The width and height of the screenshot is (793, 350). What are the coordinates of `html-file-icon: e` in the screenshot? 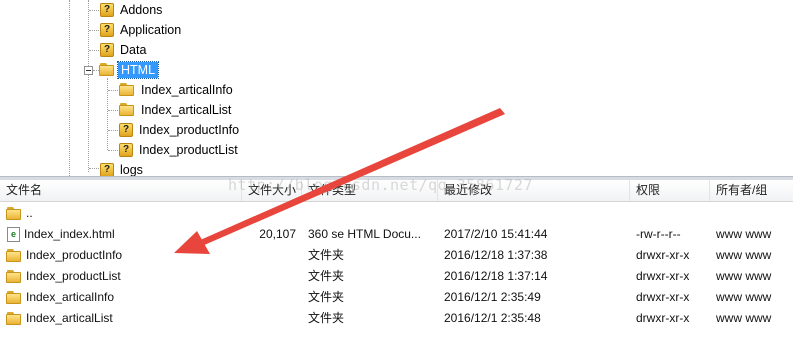 It's located at (13, 234).